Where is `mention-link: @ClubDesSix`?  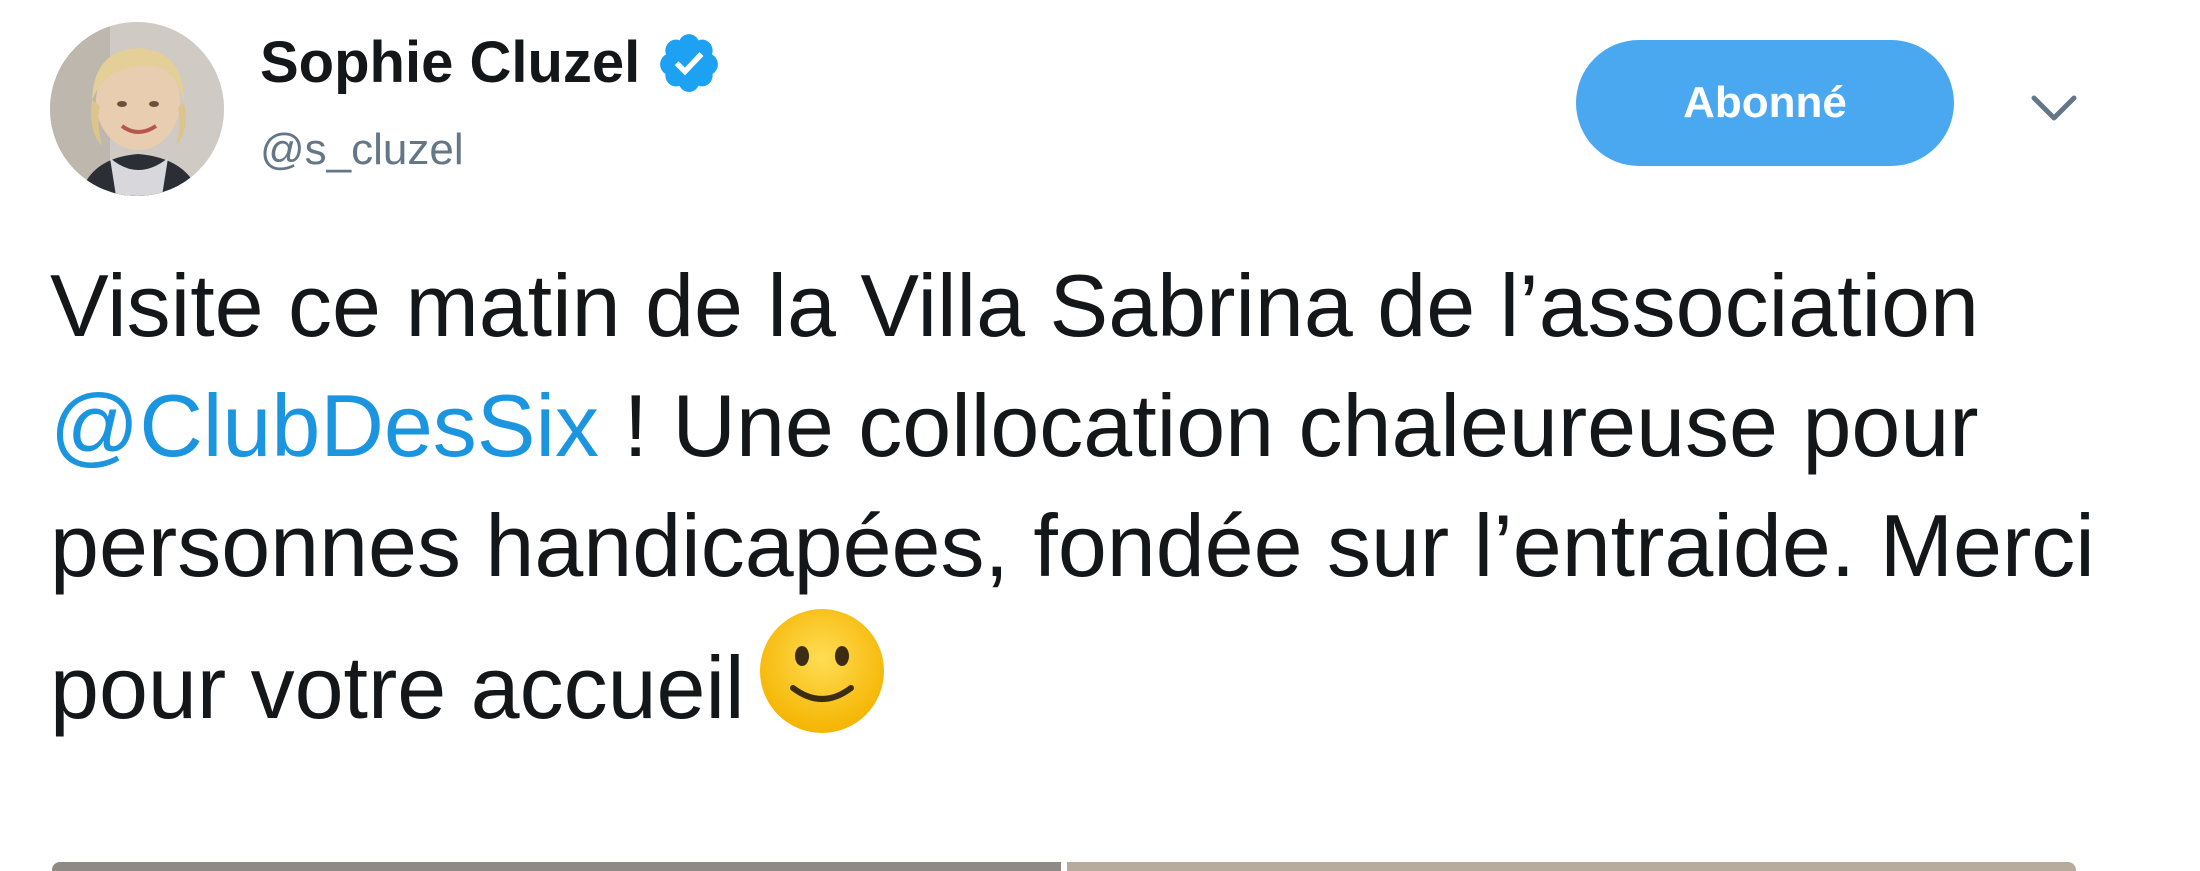
mention-link: @ClubDesSix is located at coordinates (324, 425).